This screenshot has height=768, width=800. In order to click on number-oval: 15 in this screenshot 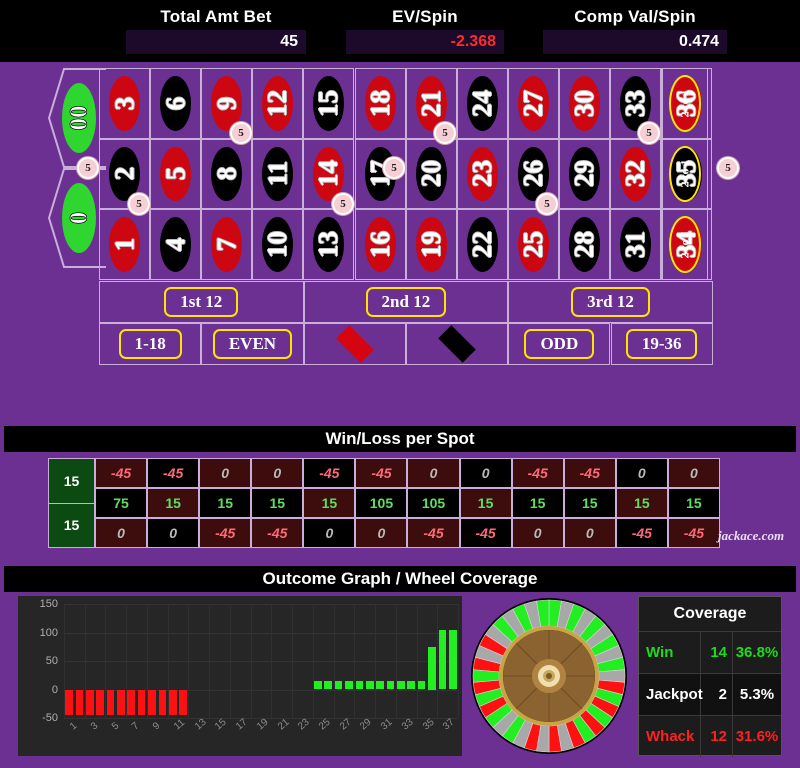, I will do `click(329, 103)`.